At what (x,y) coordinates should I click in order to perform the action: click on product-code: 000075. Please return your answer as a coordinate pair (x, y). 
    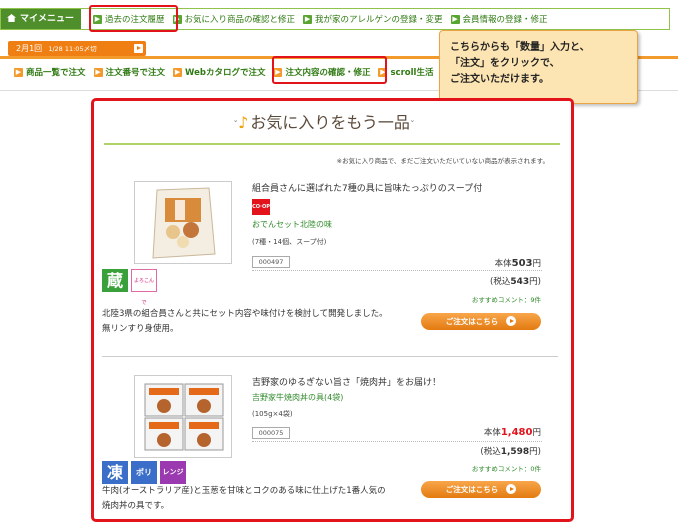
    Looking at the image, I should click on (271, 433).